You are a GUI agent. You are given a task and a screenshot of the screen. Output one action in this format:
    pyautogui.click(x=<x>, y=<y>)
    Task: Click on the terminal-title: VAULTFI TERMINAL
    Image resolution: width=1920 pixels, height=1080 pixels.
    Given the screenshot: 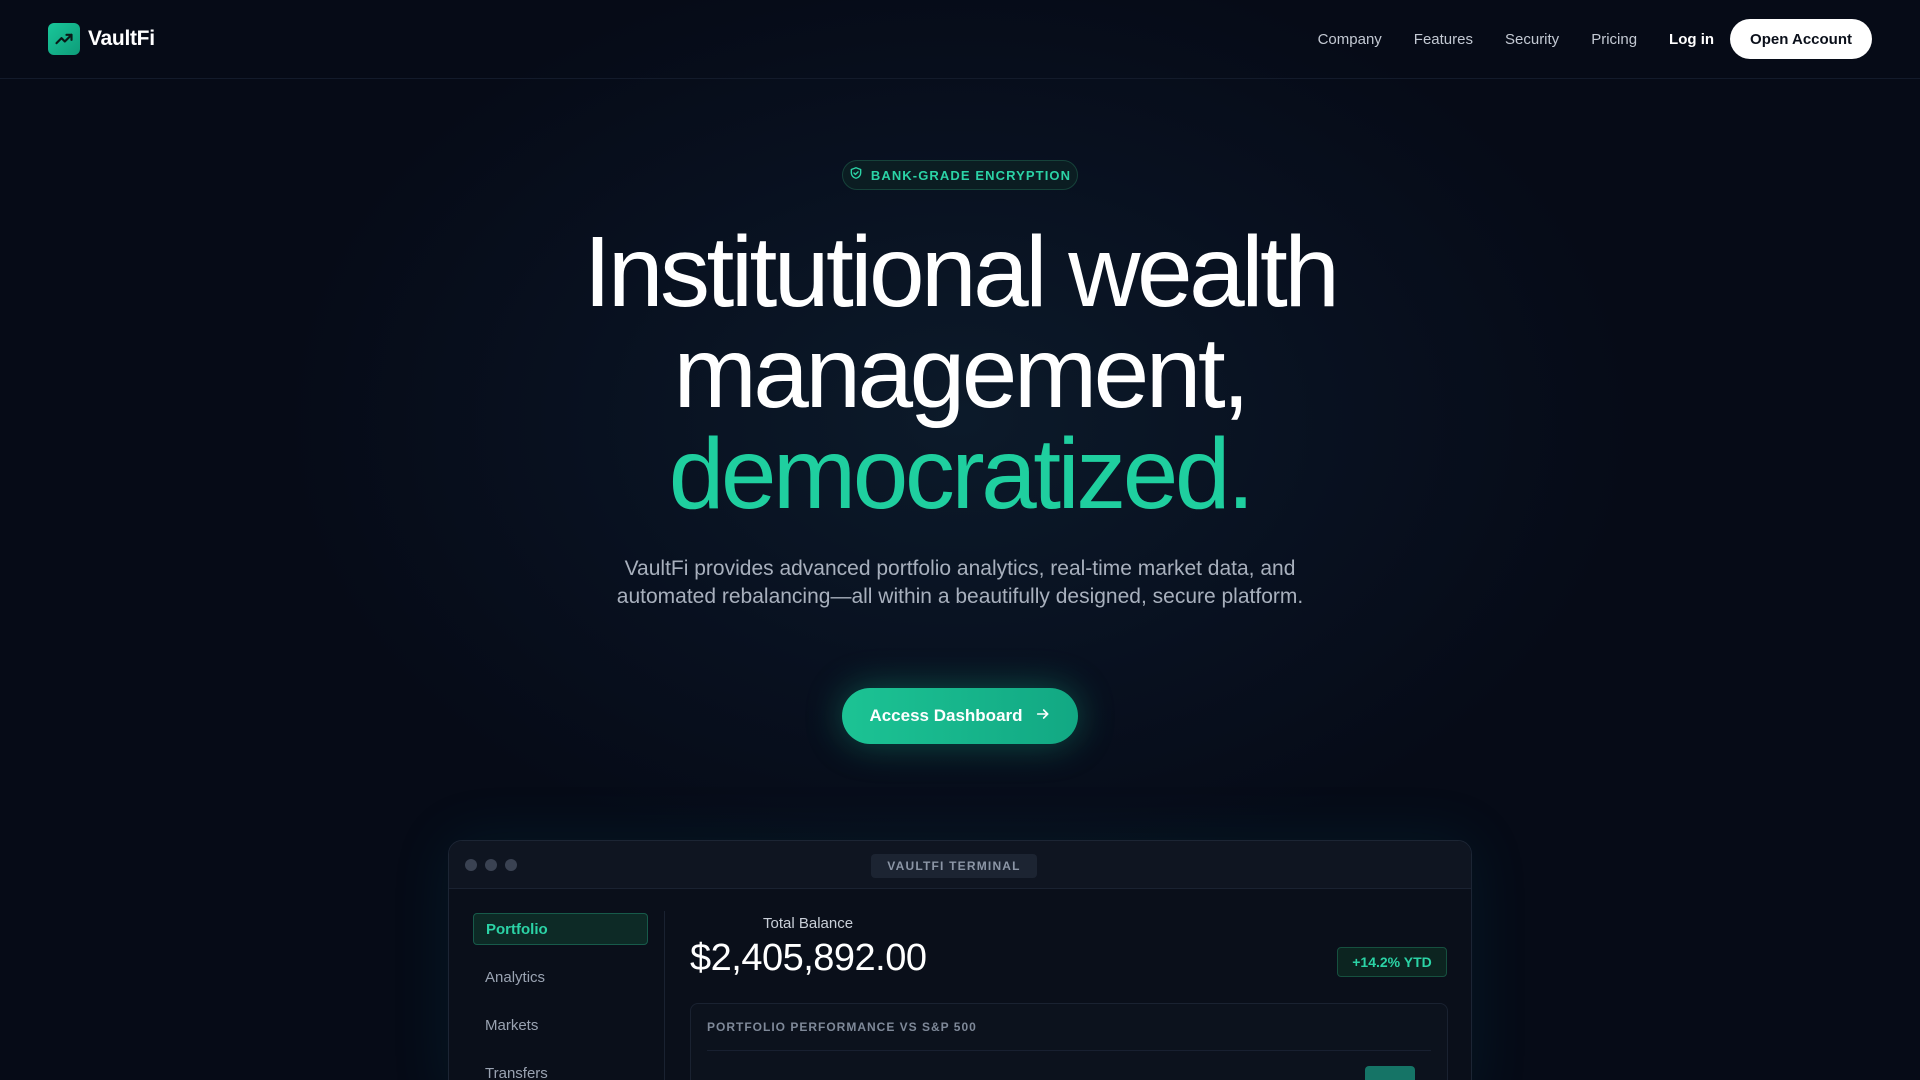 What is the action you would take?
    pyautogui.click(x=954, y=866)
    